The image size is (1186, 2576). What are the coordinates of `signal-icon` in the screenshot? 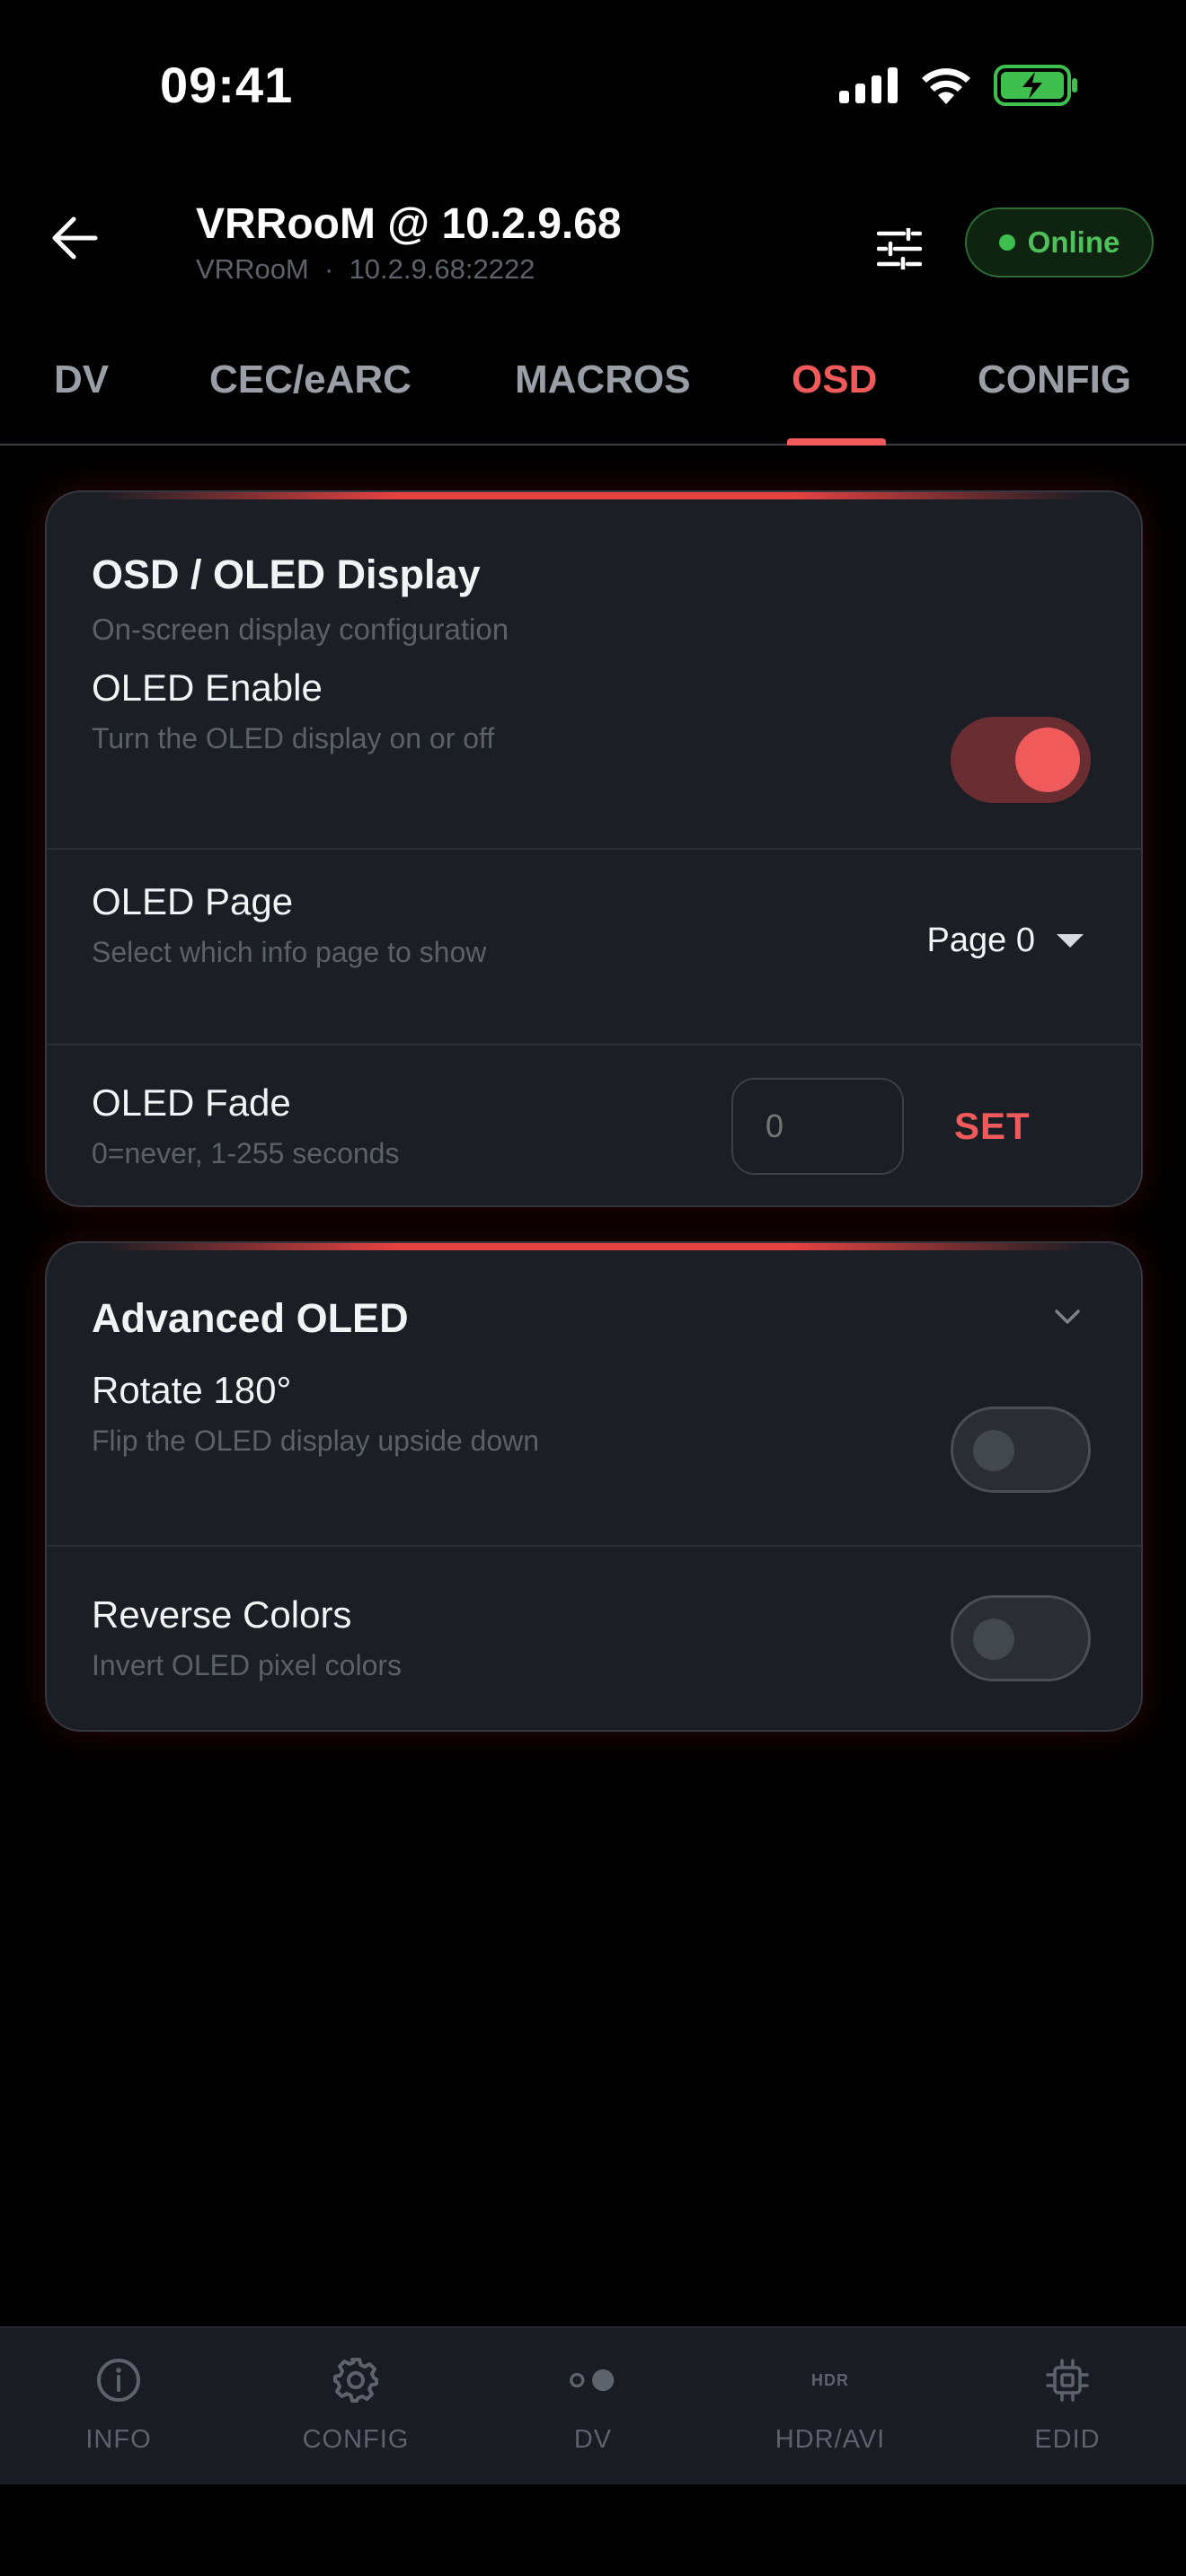 It's located at (868, 85).